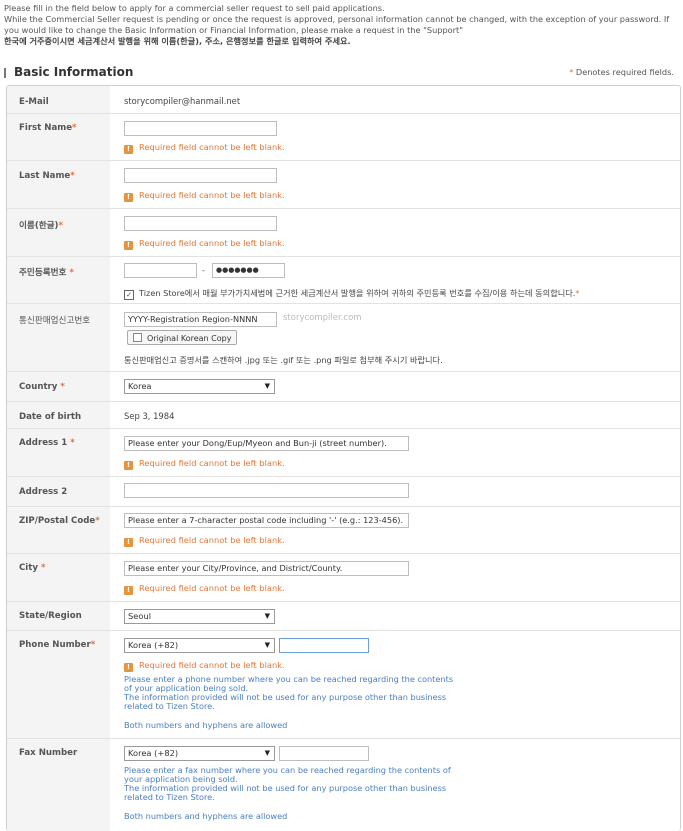 The width and height of the screenshot is (683, 831). What do you see at coordinates (199, 616) in the screenshot?
I see `state-select: Seoul ▼` at bounding box center [199, 616].